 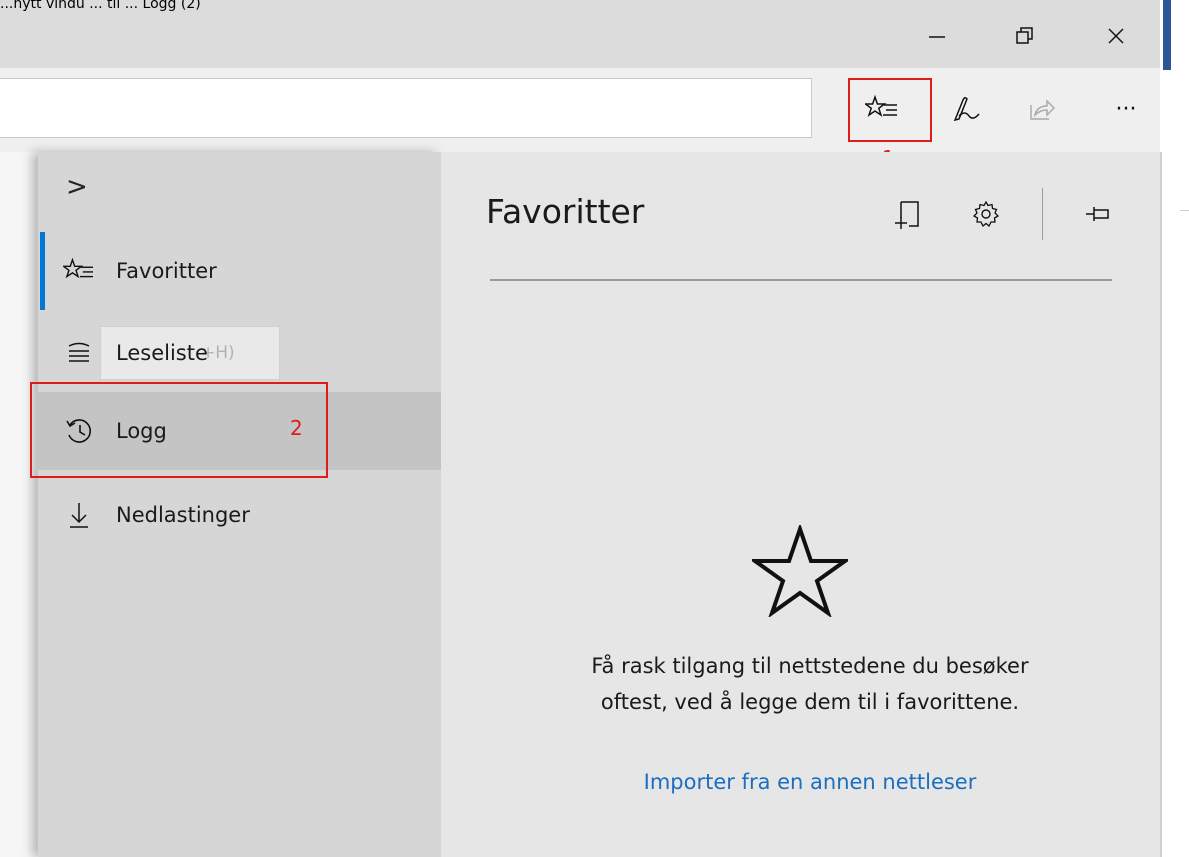 I want to click on star-list-icon, so click(x=78, y=268).